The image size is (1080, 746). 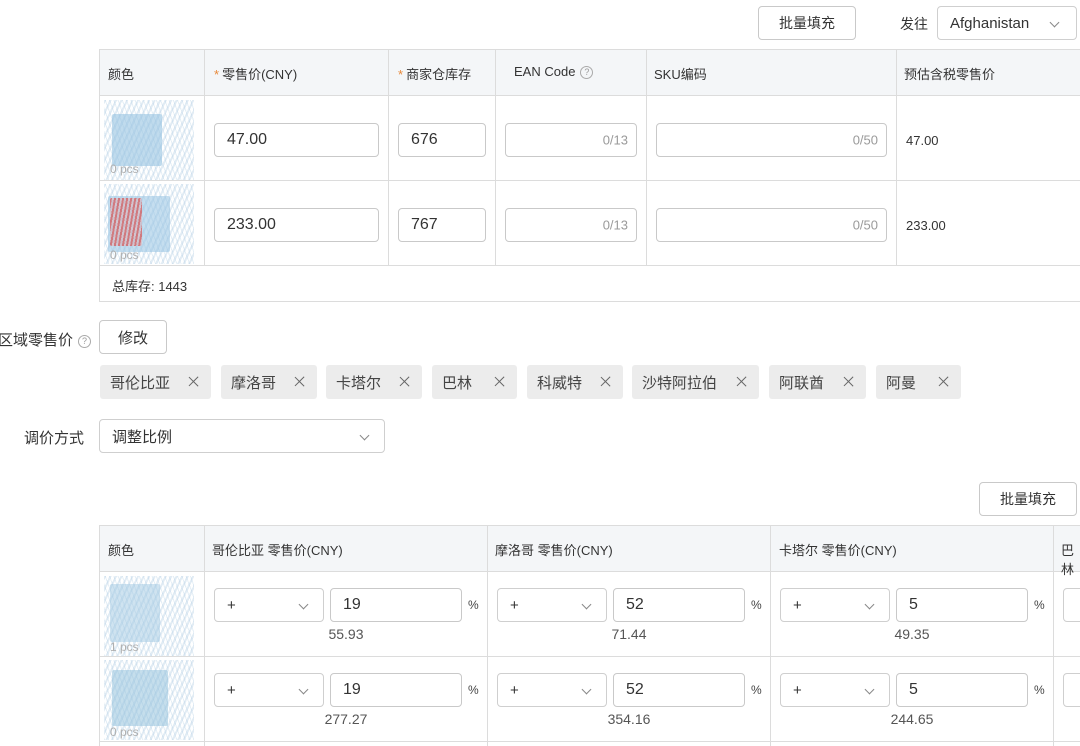 What do you see at coordinates (838, 550) in the screenshot?
I see `col-qatar-price: 卡塔尔 零售价(CNY)` at bounding box center [838, 550].